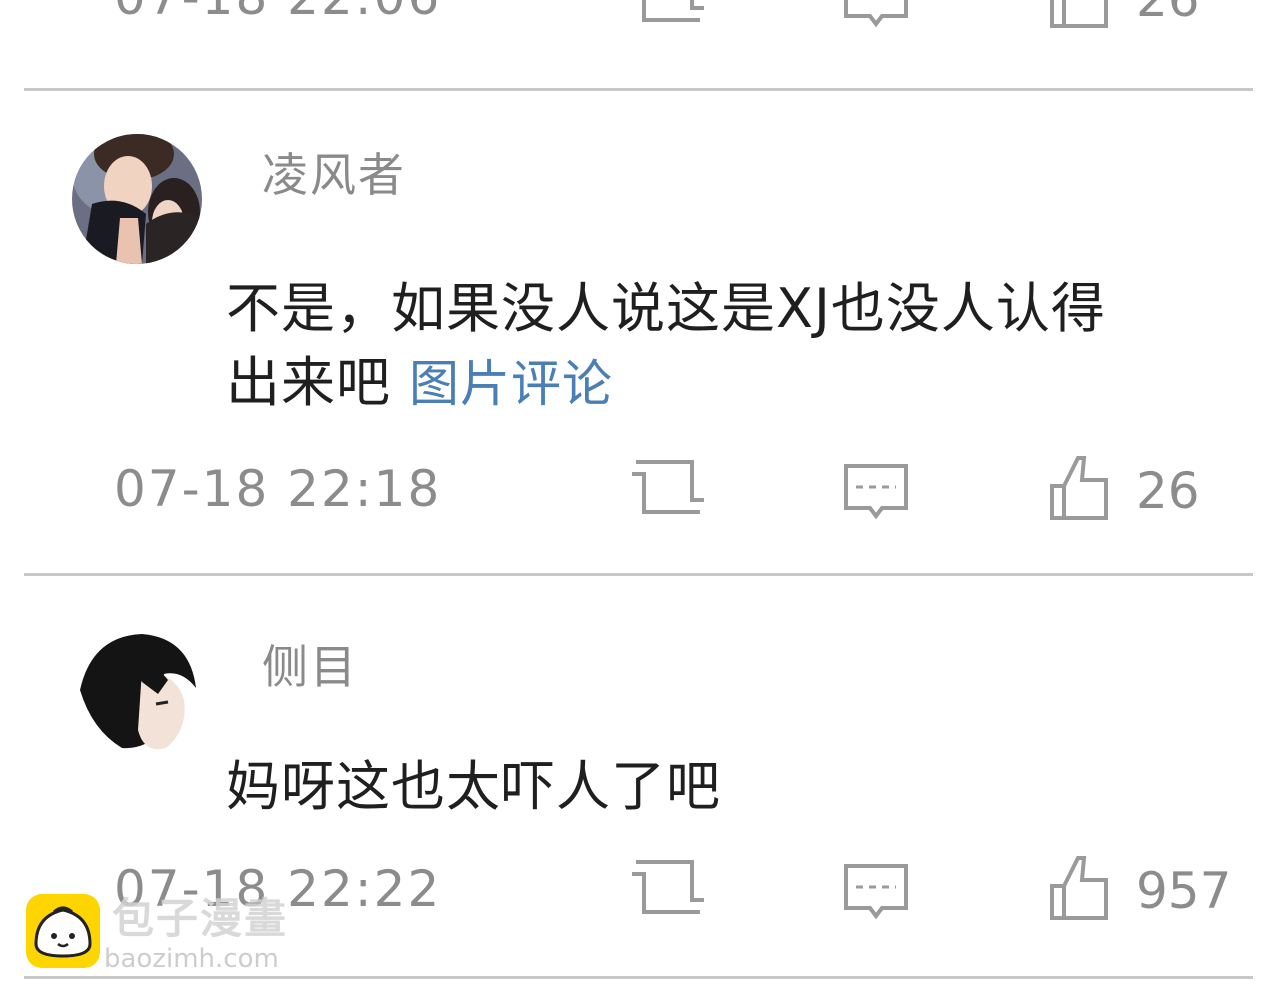 This screenshot has height=1000, width=1280. What do you see at coordinates (277, 11) in the screenshot?
I see `comment-time: 07-18 22:06` at bounding box center [277, 11].